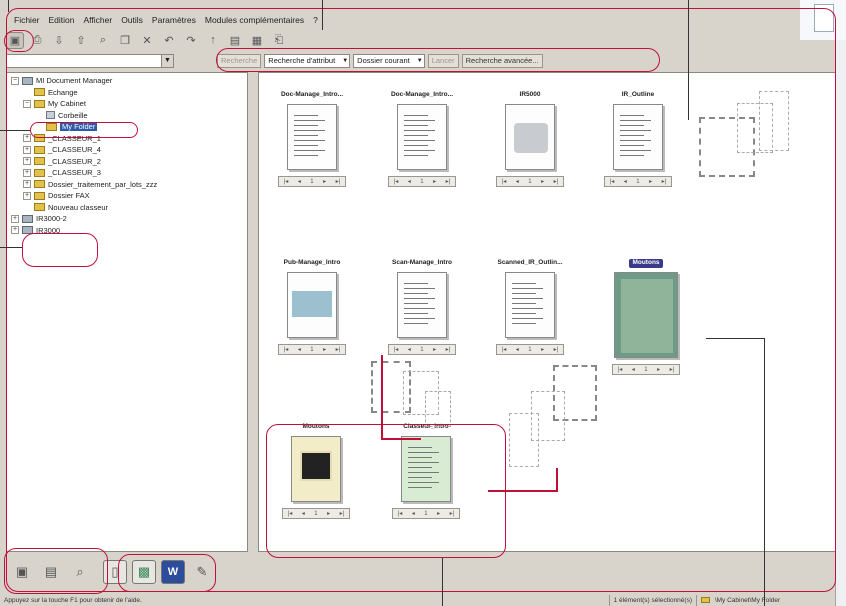 The height and width of the screenshot is (606, 846). Describe the element at coordinates (127, 150) in the screenshot. I see `tree-node: + _CLASSEUR_4` at that location.